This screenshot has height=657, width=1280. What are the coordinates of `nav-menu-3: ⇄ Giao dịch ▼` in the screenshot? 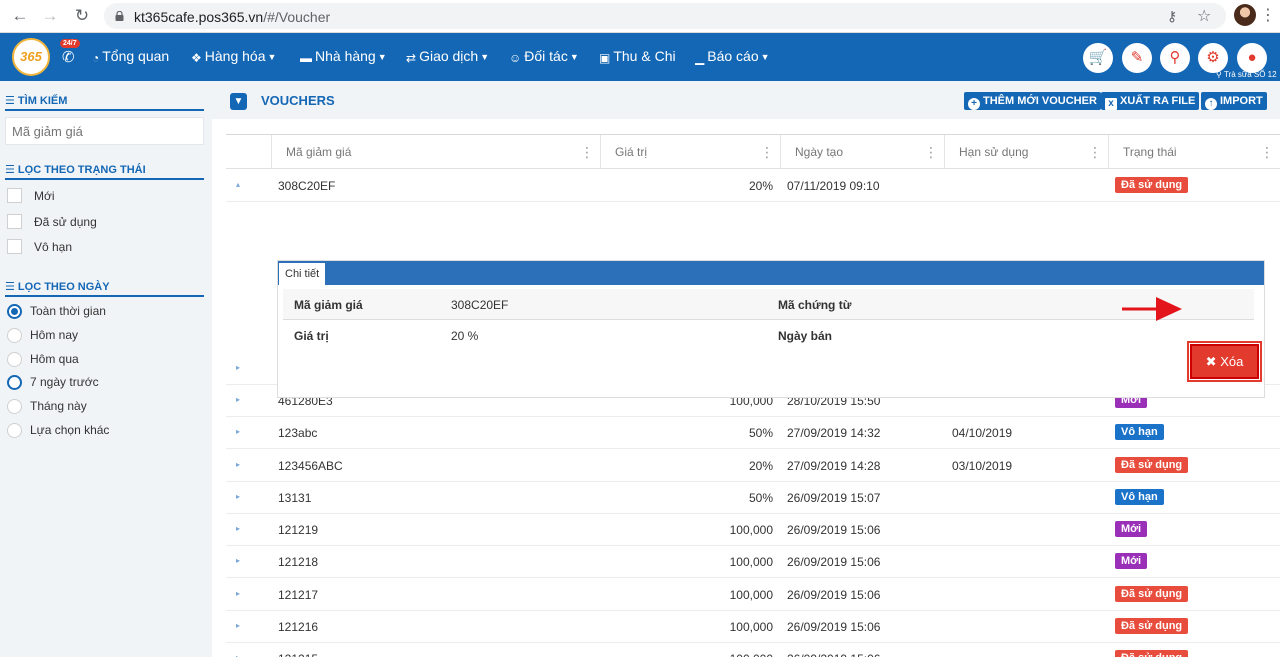 It's located at (448, 56).